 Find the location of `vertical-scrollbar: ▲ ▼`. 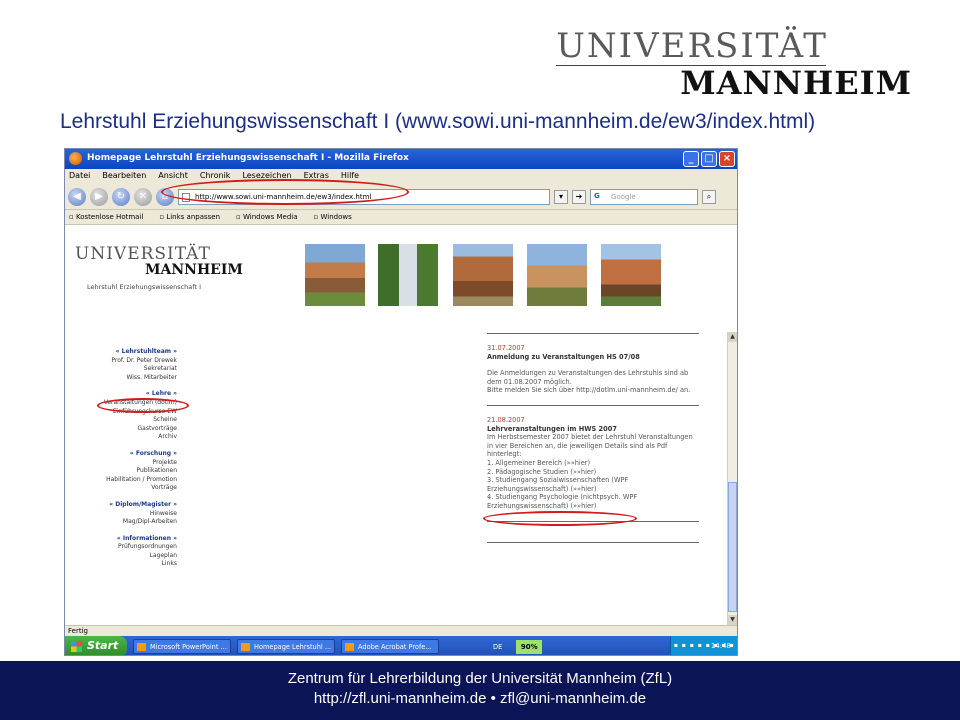

vertical-scrollbar: ▲ ▼ is located at coordinates (732, 478).